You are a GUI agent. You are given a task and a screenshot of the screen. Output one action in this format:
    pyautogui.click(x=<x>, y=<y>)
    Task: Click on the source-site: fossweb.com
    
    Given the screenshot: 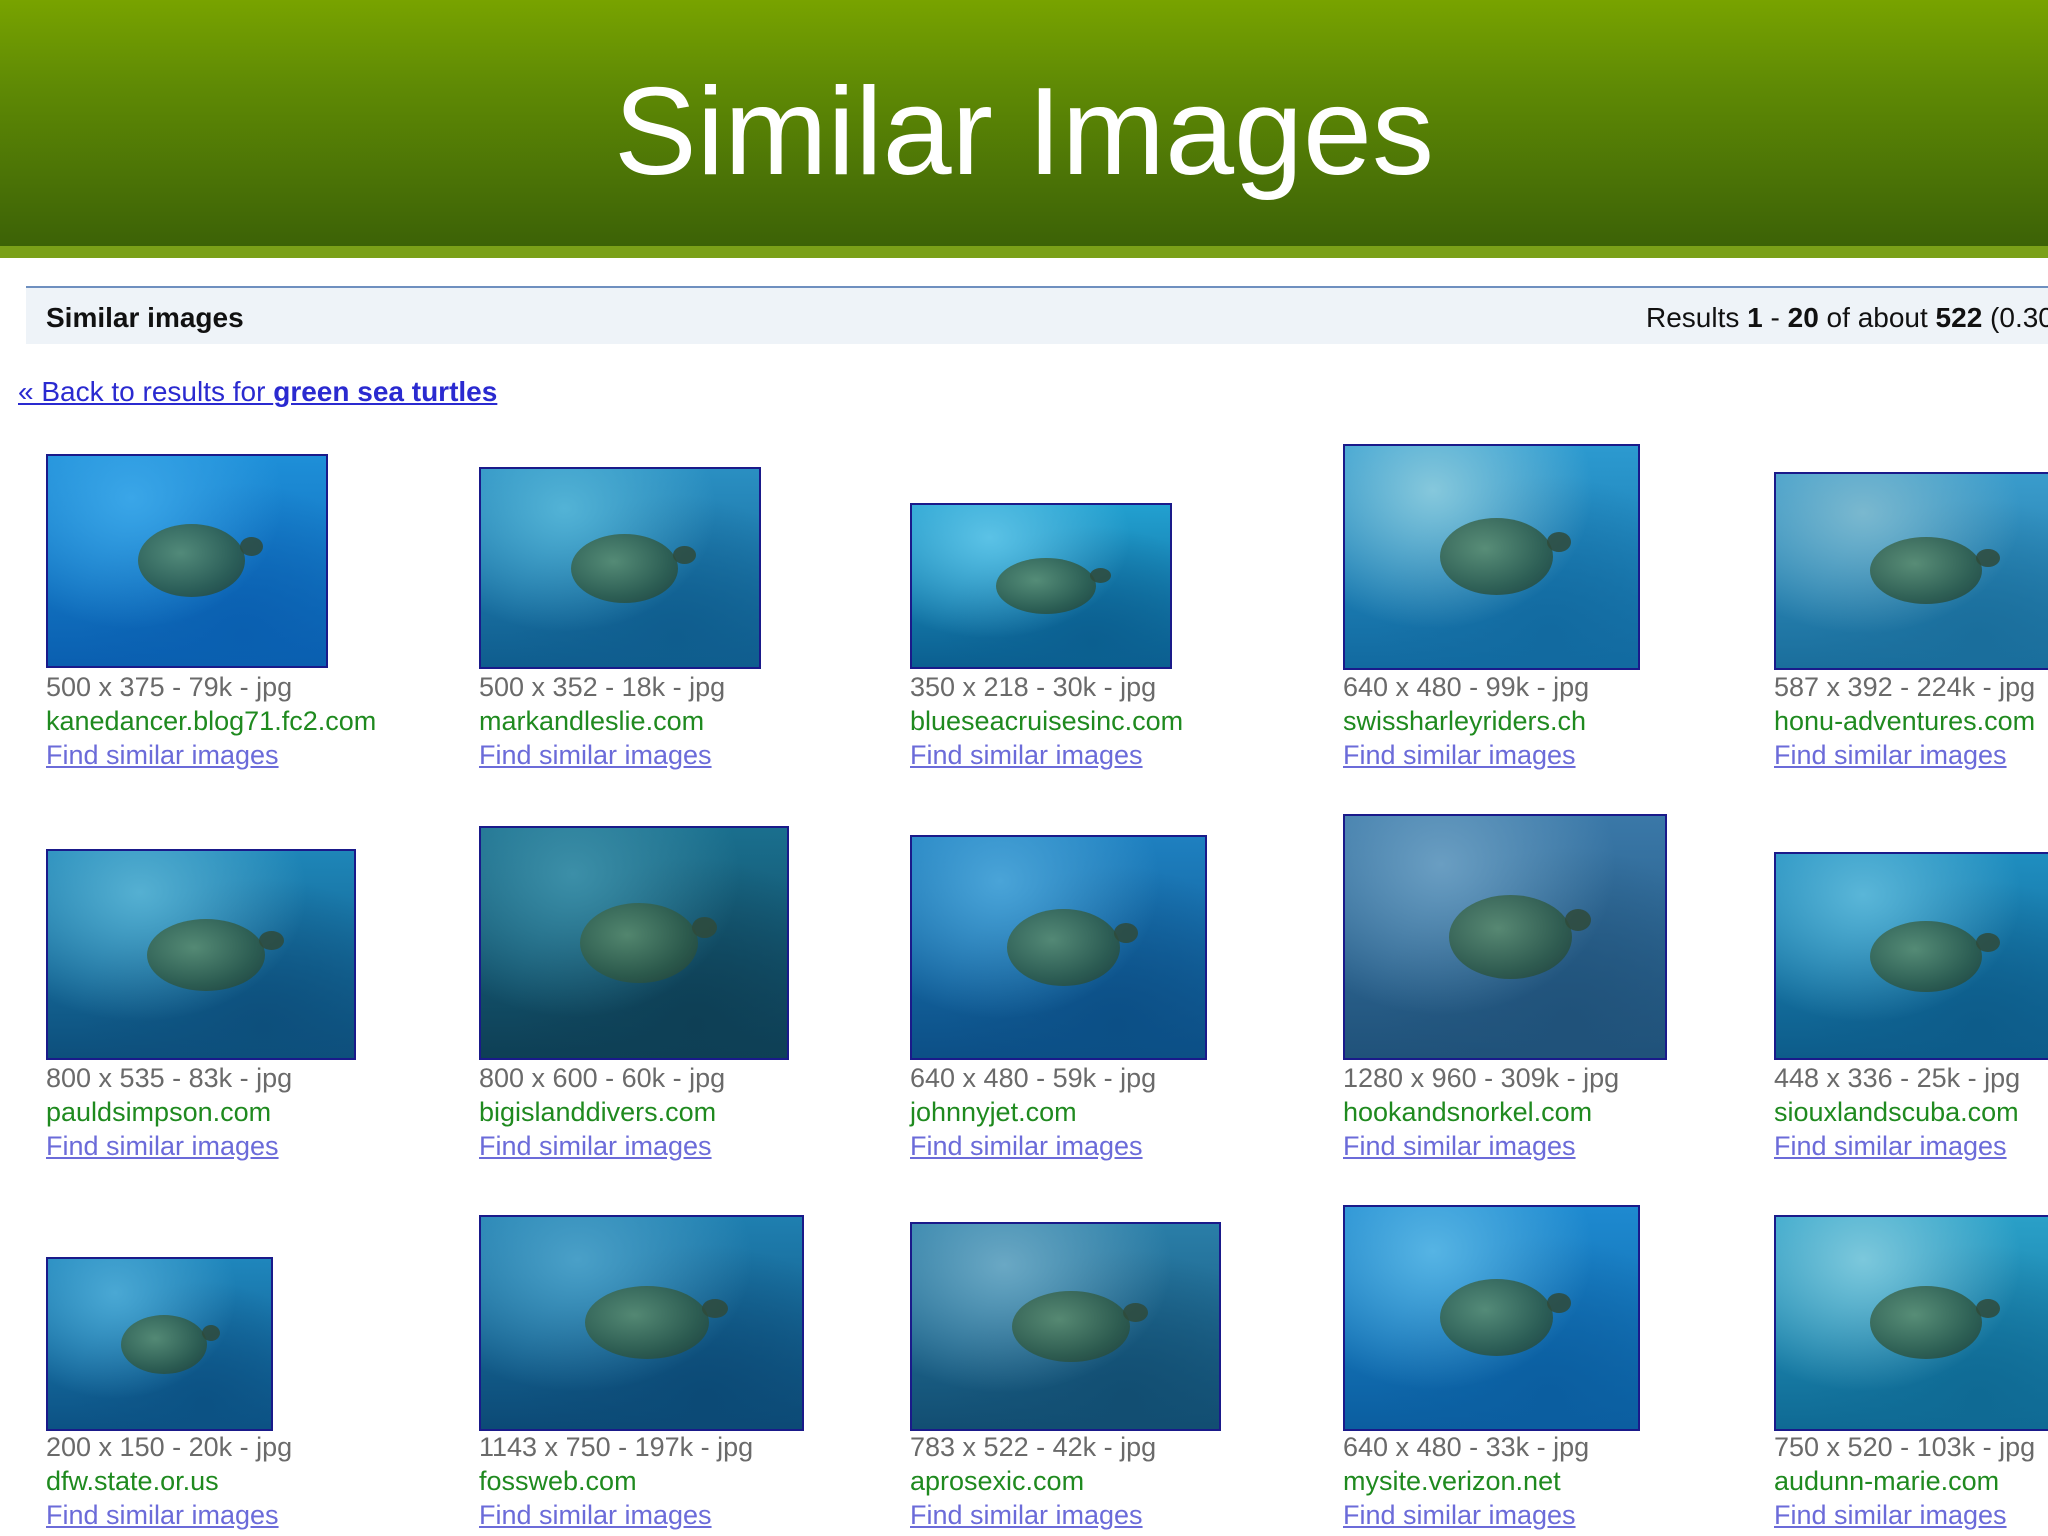 What is the action you would take?
    pyautogui.click(x=558, y=1481)
    